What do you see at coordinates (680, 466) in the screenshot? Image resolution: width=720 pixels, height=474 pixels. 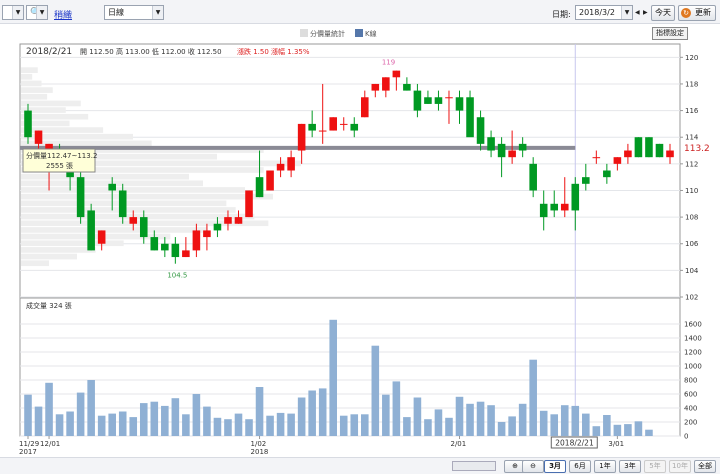 I see `range-10y-button: 10年` at bounding box center [680, 466].